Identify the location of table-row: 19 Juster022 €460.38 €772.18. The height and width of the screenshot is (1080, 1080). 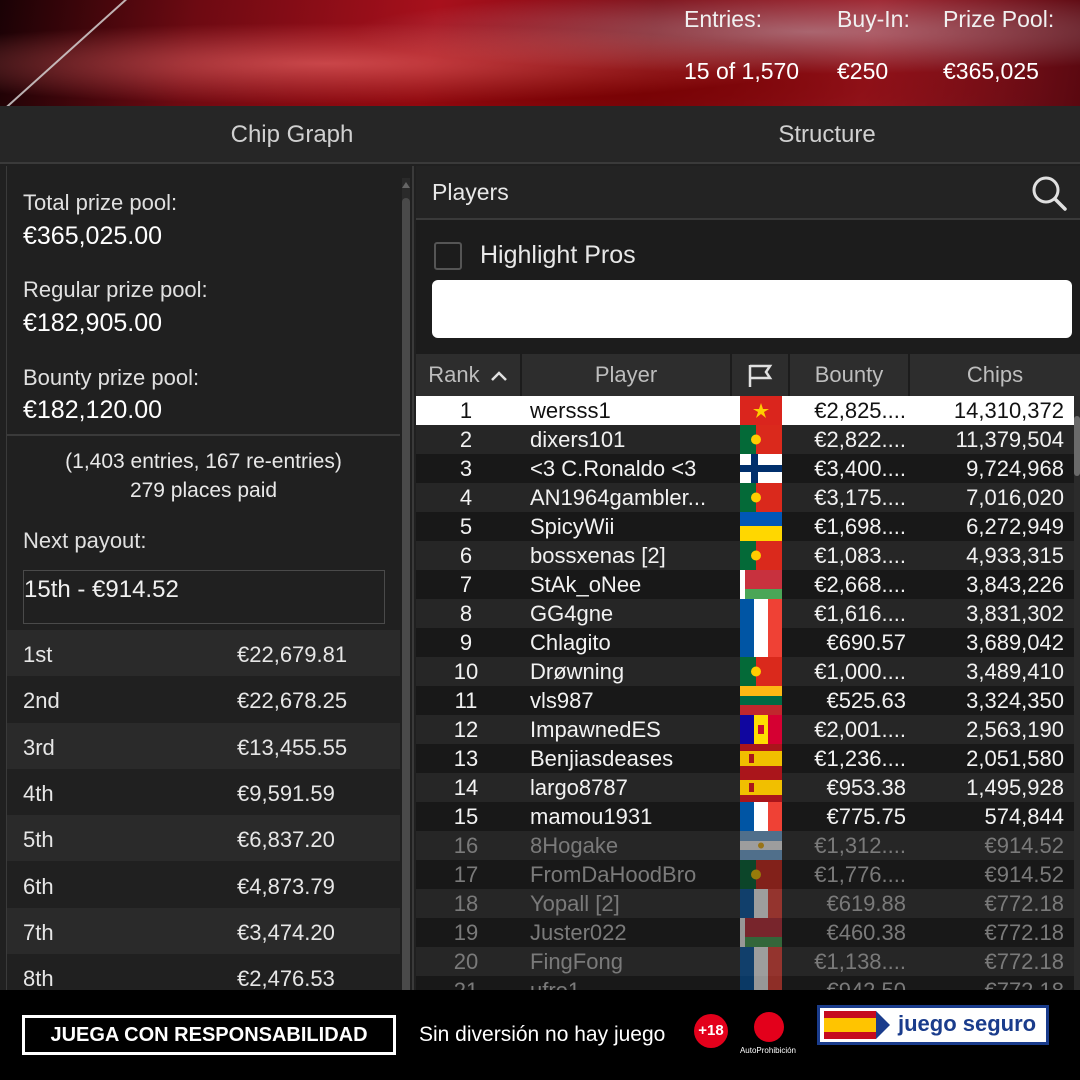
(746, 932).